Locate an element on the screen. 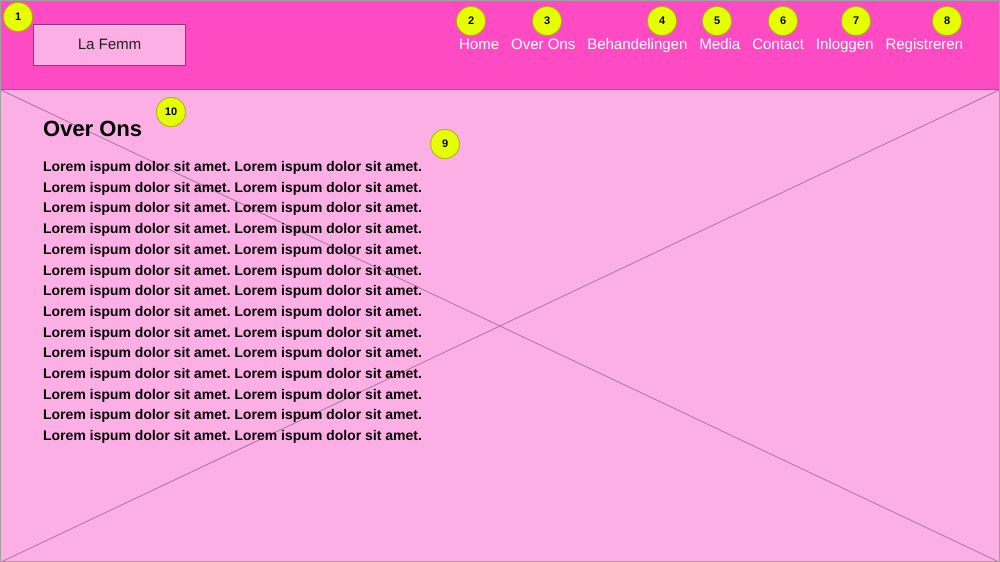  nav-link: Home is located at coordinates (479, 45).